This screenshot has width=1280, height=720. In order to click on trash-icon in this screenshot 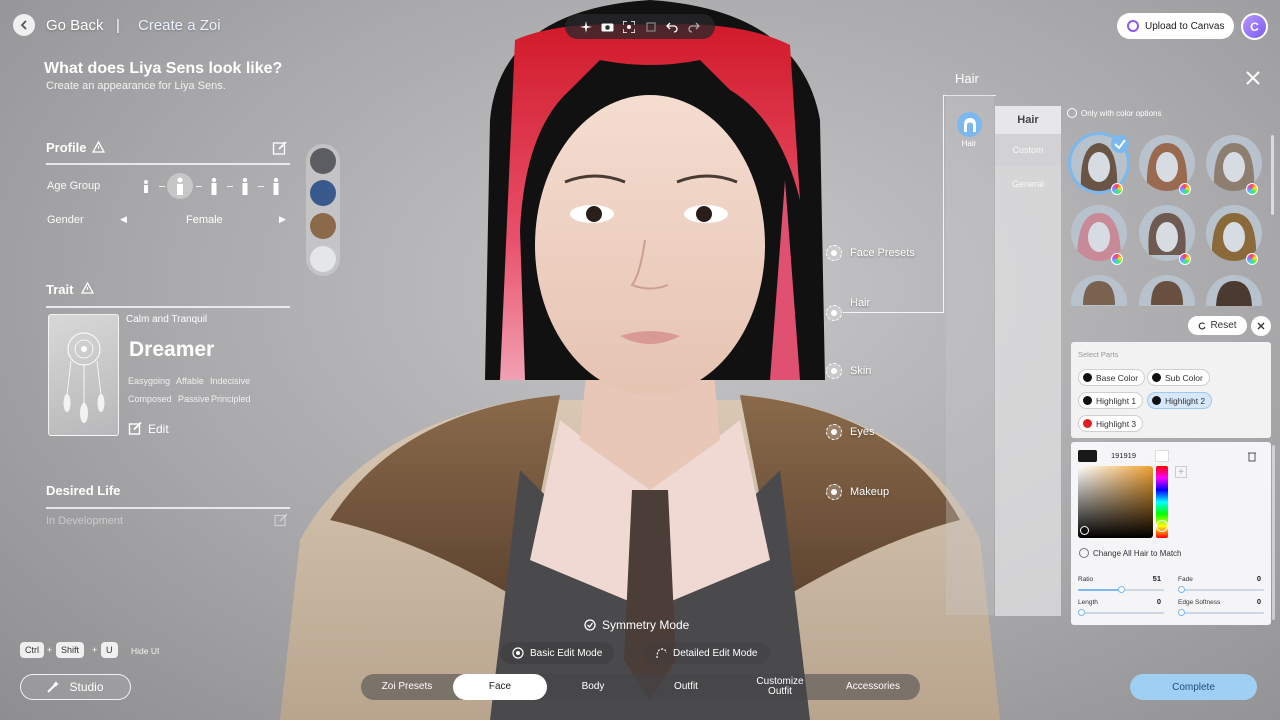, I will do `click(1252, 456)`.